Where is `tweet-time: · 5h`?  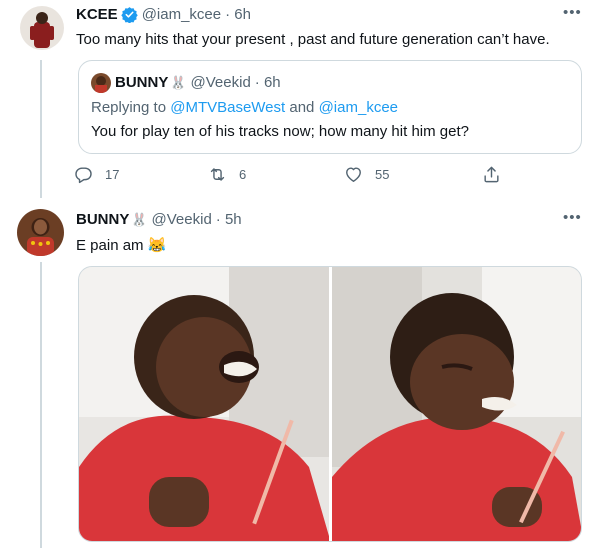
tweet-time: · 5h is located at coordinates (229, 219).